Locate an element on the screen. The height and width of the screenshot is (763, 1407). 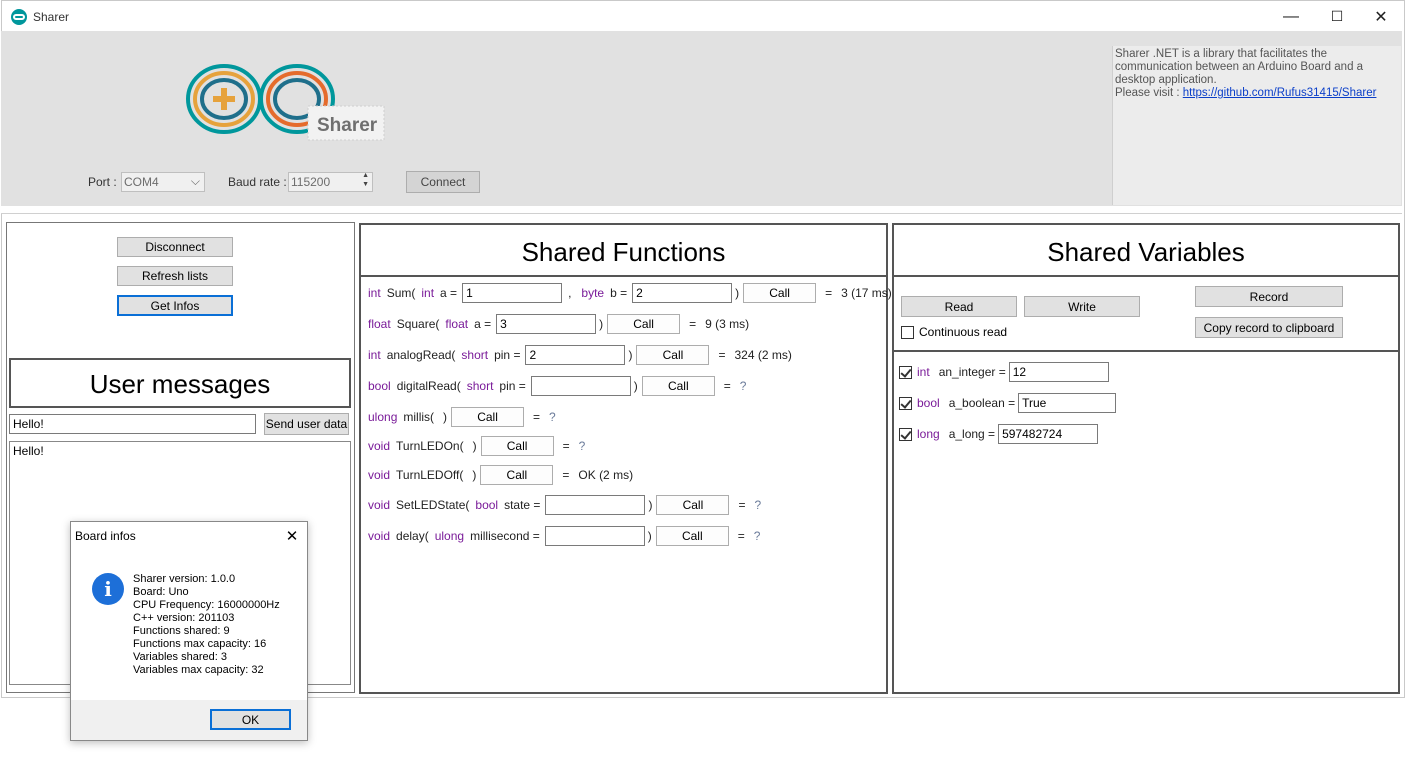
continuous-read-option: Continuous read is located at coordinates (954, 332).